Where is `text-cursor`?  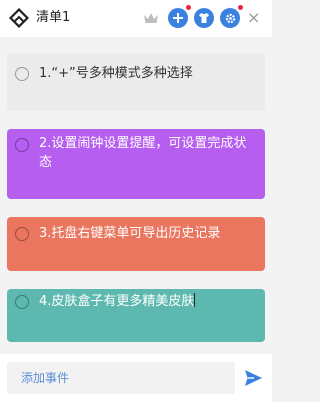 text-cursor is located at coordinates (195, 300).